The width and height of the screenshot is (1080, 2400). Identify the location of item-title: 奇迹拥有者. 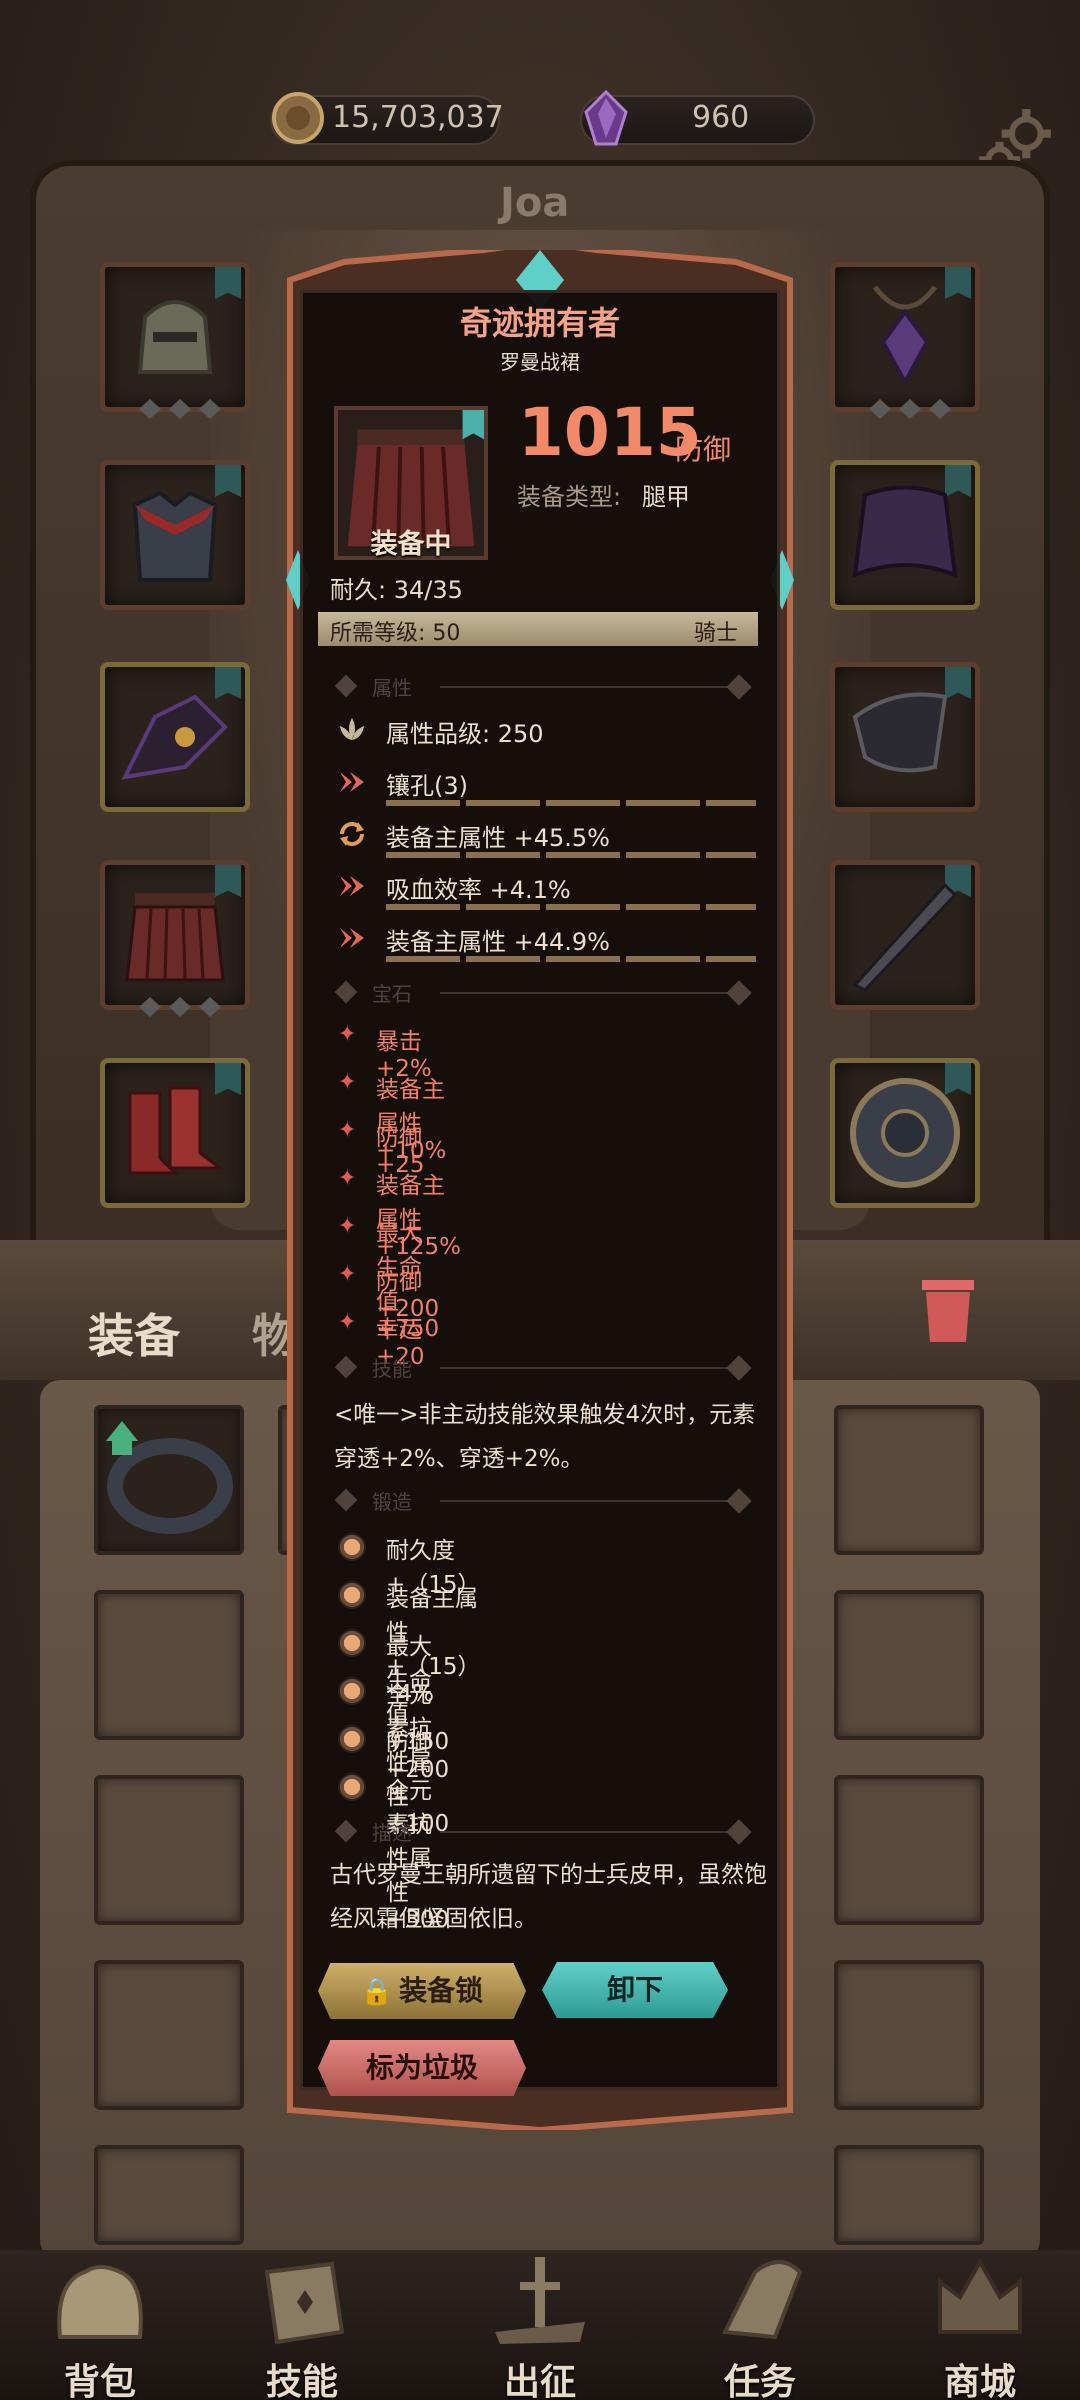
(539, 323).